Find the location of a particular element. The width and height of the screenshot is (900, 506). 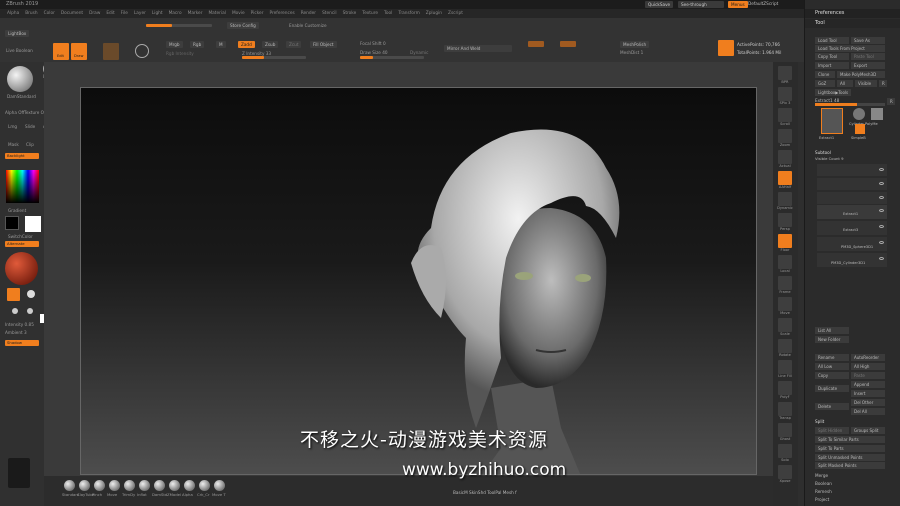

draw-button: Draw is located at coordinates (79, 51).